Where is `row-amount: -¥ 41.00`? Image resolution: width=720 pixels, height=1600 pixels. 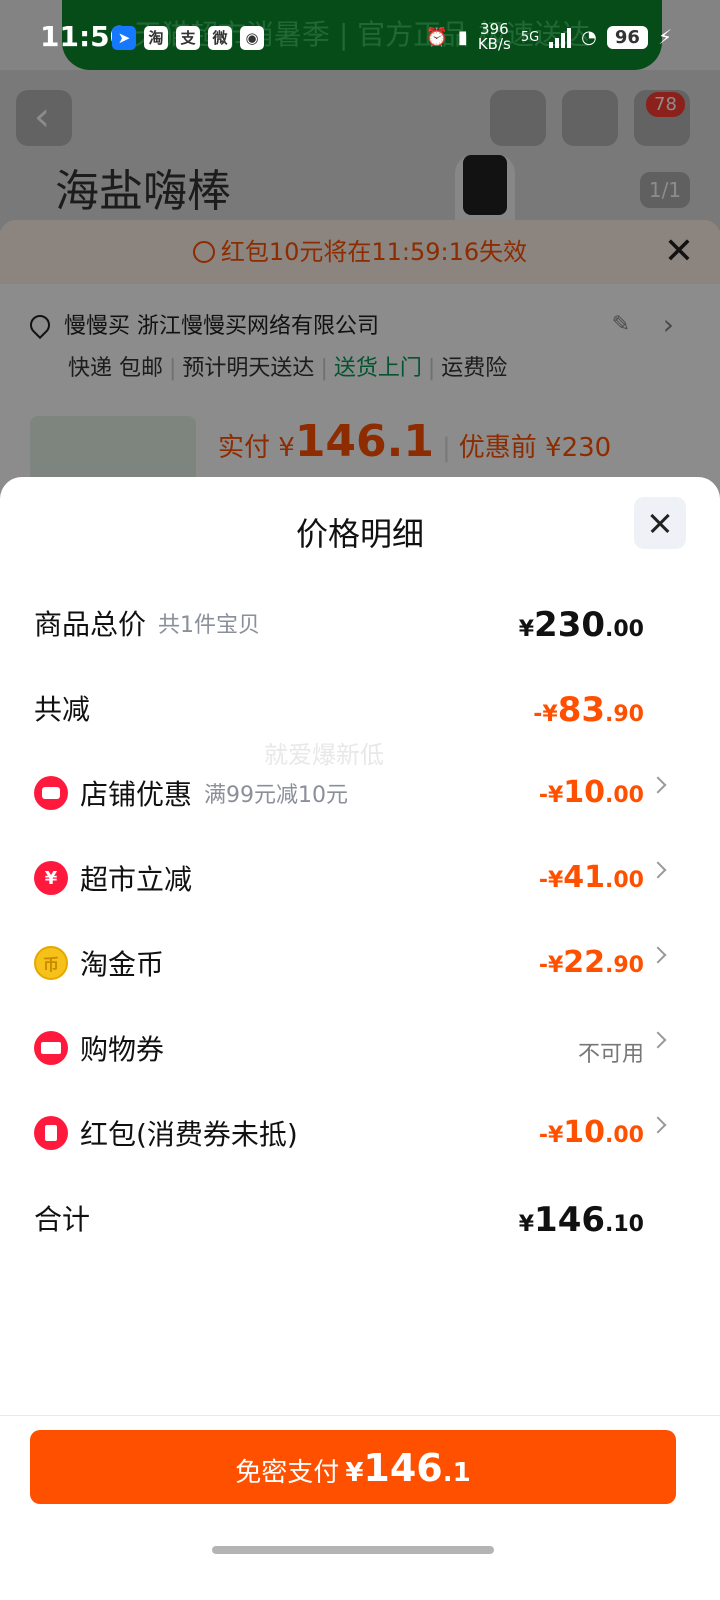 row-amount: -¥ 41.00 is located at coordinates (591, 878).